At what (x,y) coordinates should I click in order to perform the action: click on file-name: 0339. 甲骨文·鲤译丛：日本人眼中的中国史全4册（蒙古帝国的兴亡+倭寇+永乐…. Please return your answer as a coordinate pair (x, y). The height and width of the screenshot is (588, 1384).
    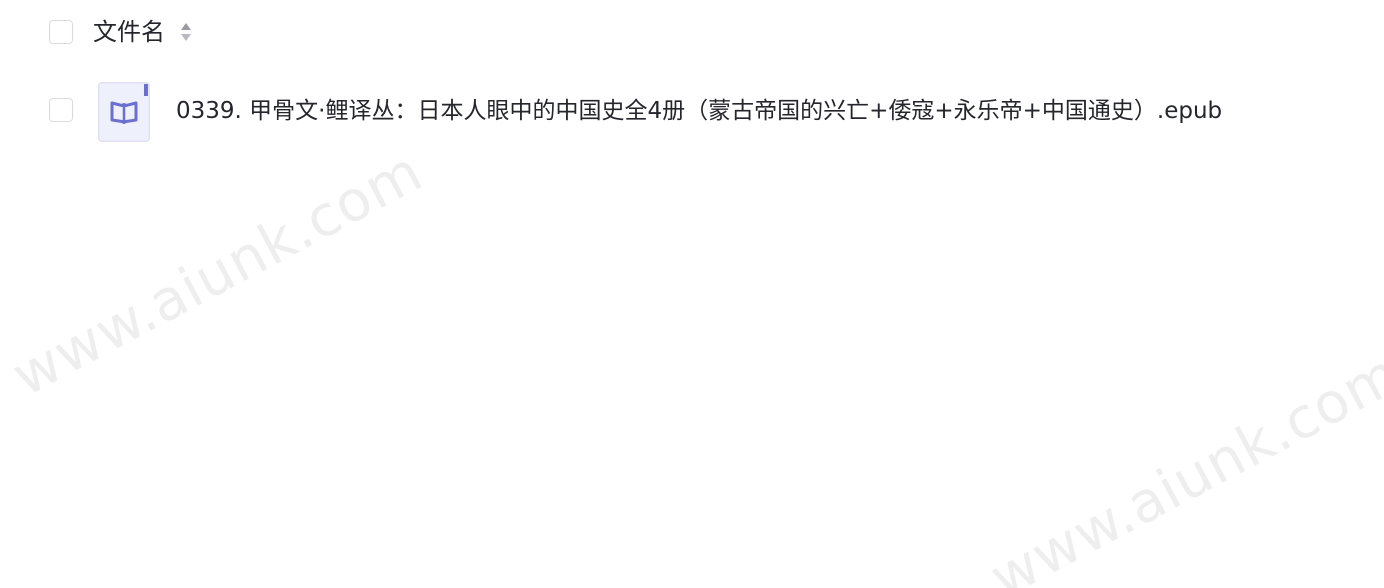
    Looking at the image, I should click on (699, 111).